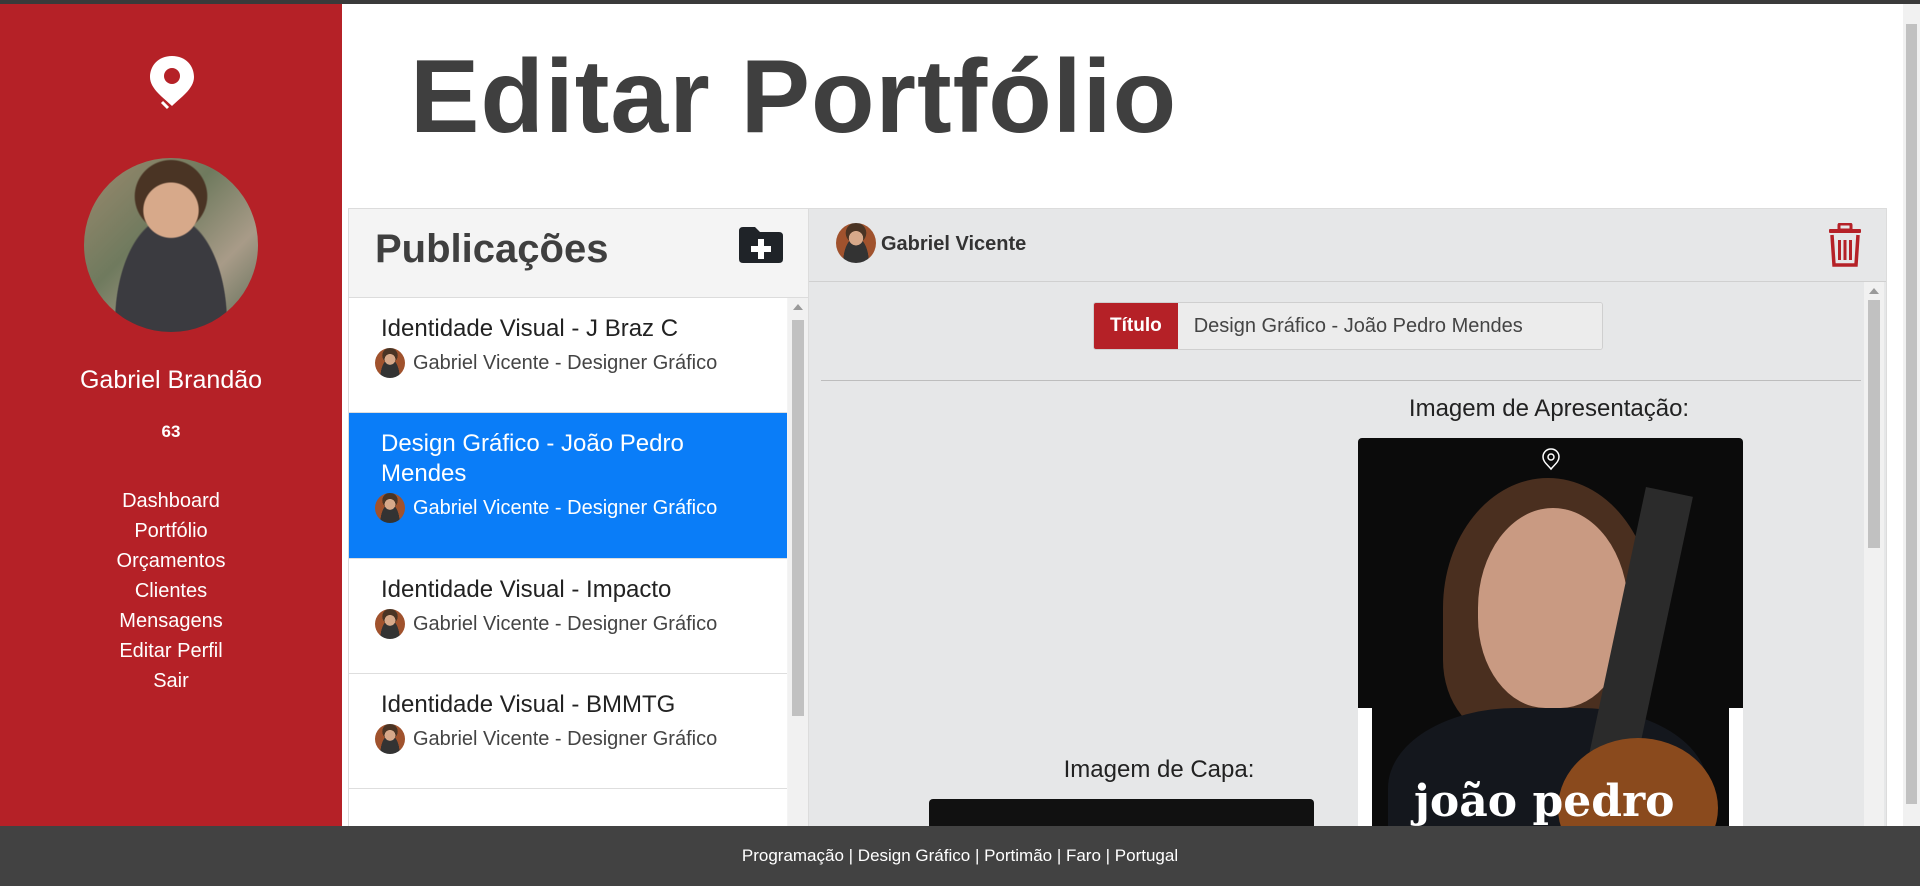  Describe the element at coordinates (171, 501) in the screenshot. I see `sidebar-item-dashboard: Dashboard` at that location.